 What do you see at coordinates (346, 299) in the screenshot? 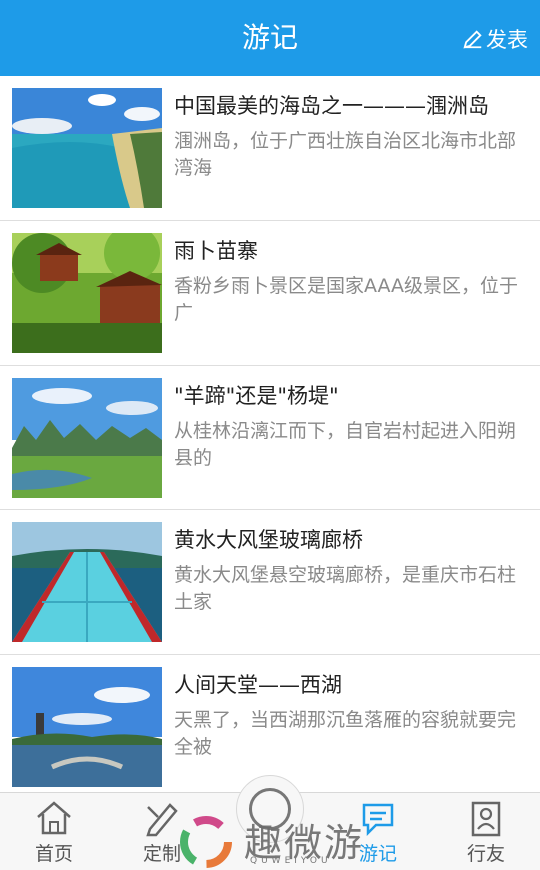
I see `article-description: 香粉乡雨卜景区是国家AAA级景区，位于广` at bounding box center [346, 299].